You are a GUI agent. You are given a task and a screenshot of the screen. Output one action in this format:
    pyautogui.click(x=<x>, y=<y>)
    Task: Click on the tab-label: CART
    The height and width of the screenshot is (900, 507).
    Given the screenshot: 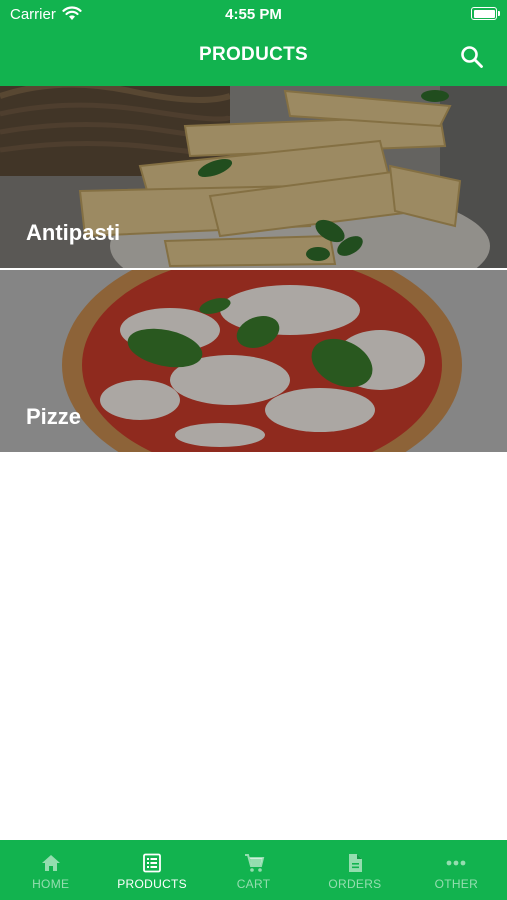 What is the action you would take?
    pyautogui.click(x=253, y=884)
    